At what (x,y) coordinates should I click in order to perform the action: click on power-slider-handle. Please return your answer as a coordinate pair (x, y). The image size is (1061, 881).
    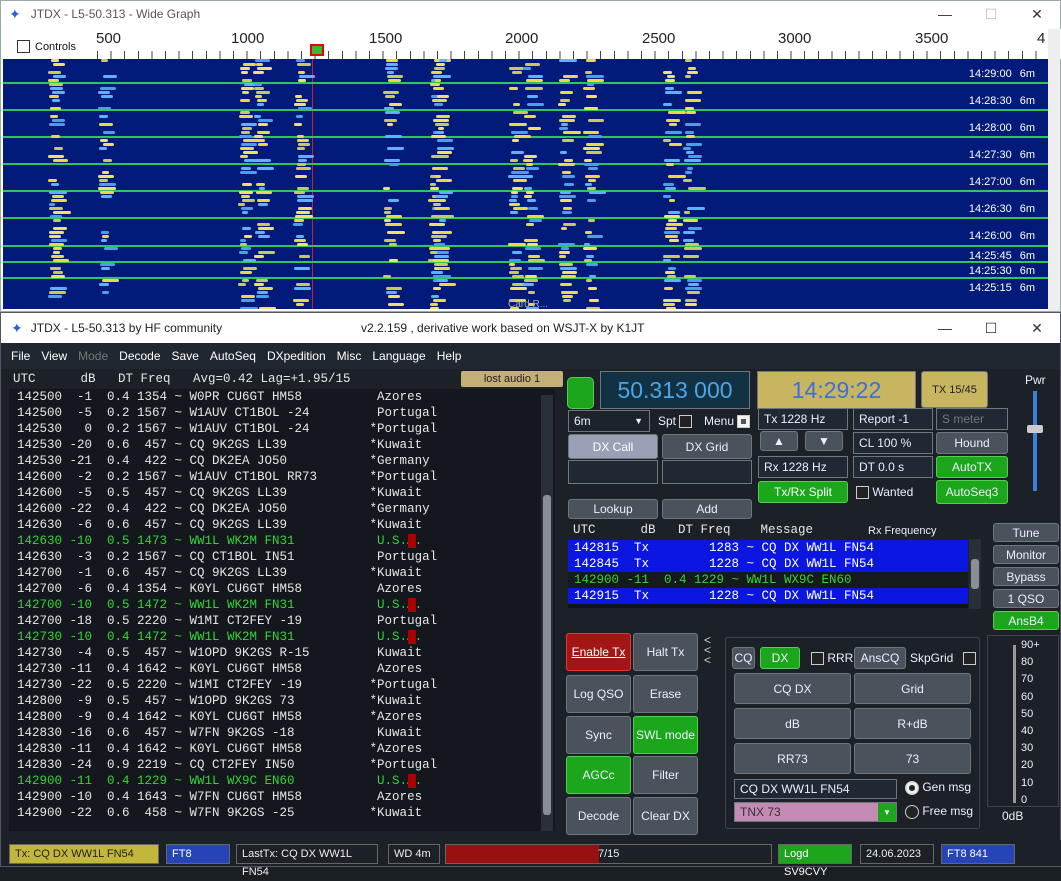
    Looking at the image, I should click on (1035, 429).